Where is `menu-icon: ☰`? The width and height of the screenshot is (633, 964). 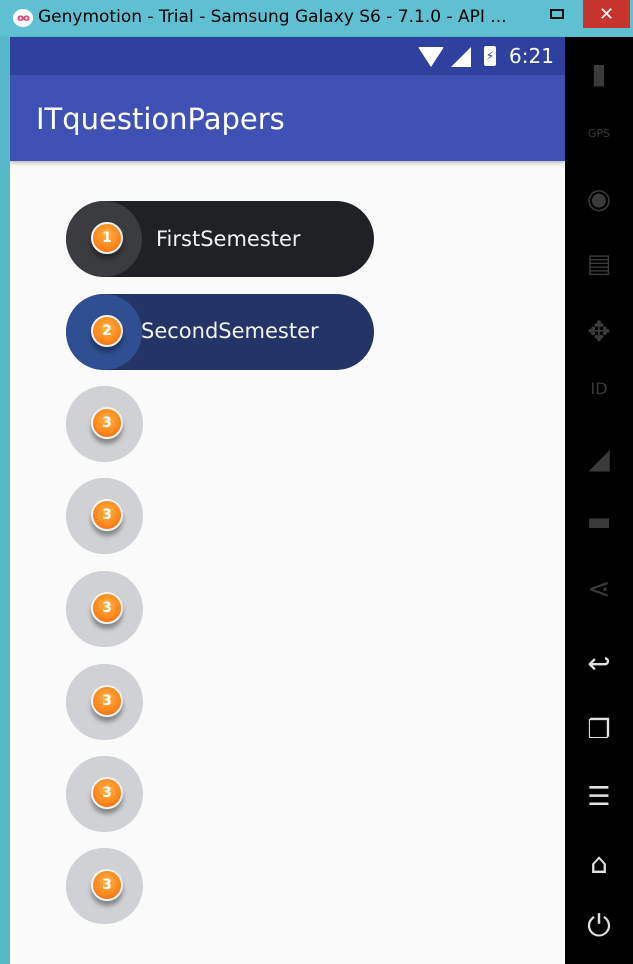
menu-icon: ☰ is located at coordinates (599, 797).